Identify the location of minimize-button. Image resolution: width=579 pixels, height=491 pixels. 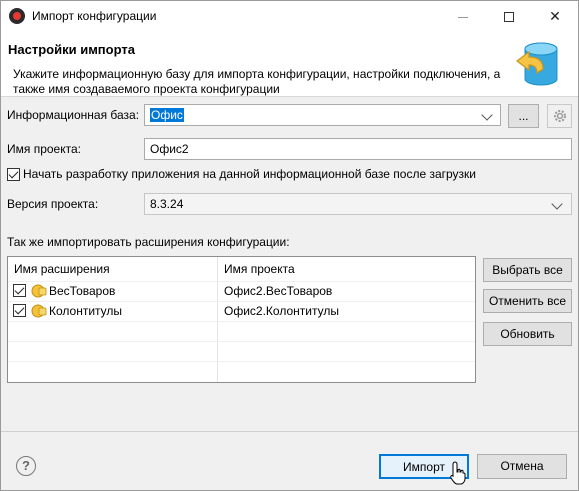
(463, 16).